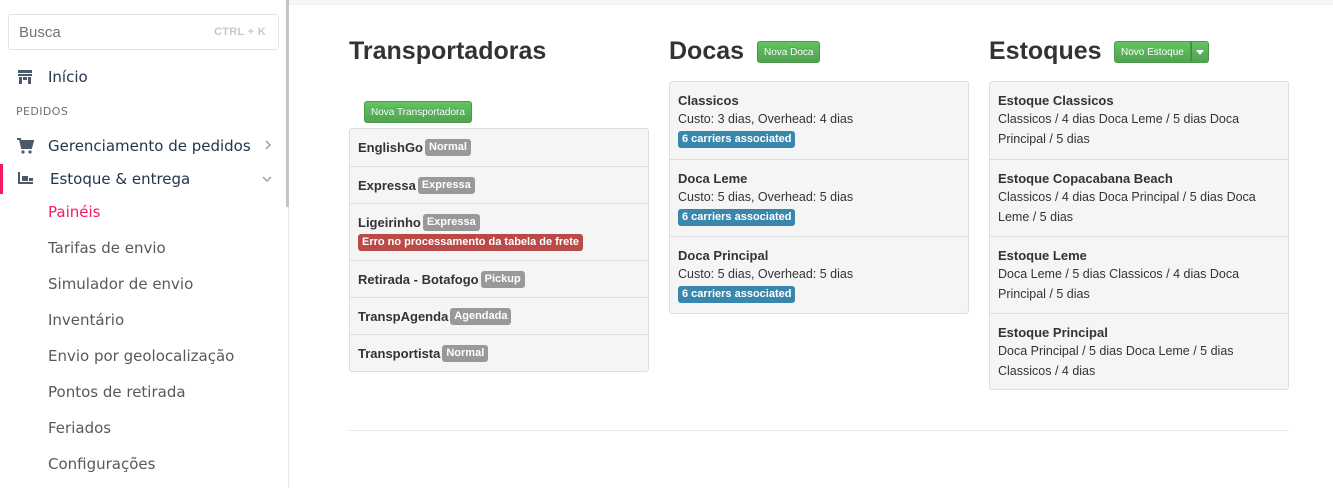 The width and height of the screenshot is (1333, 488). What do you see at coordinates (448, 51) in the screenshot?
I see `carriers-title: Transportadoras` at bounding box center [448, 51].